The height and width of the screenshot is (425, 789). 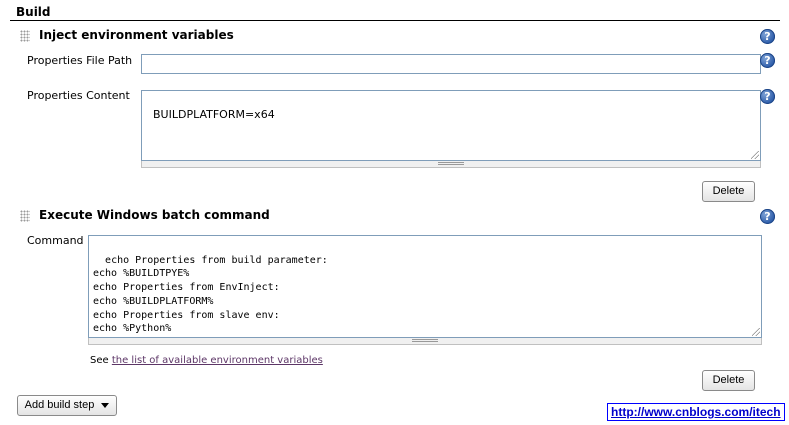 I want to click on step-title-batch-command: Execute Windows batch command, so click(x=154, y=215).